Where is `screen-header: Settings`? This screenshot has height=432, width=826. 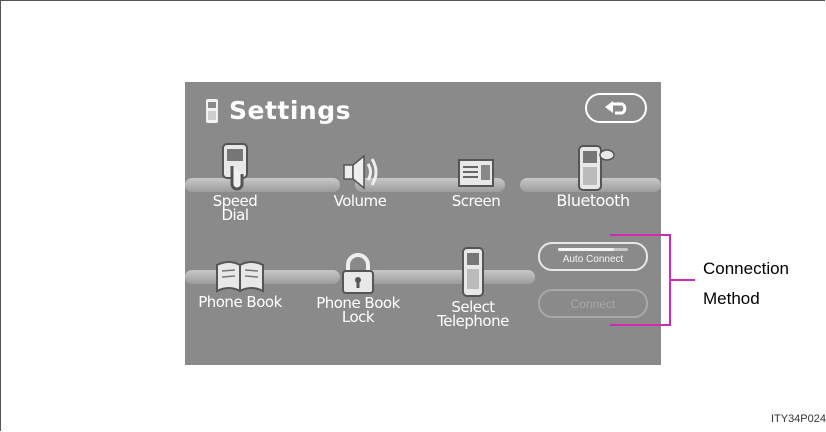
screen-header: Settings is located at coordinates (278, 110).